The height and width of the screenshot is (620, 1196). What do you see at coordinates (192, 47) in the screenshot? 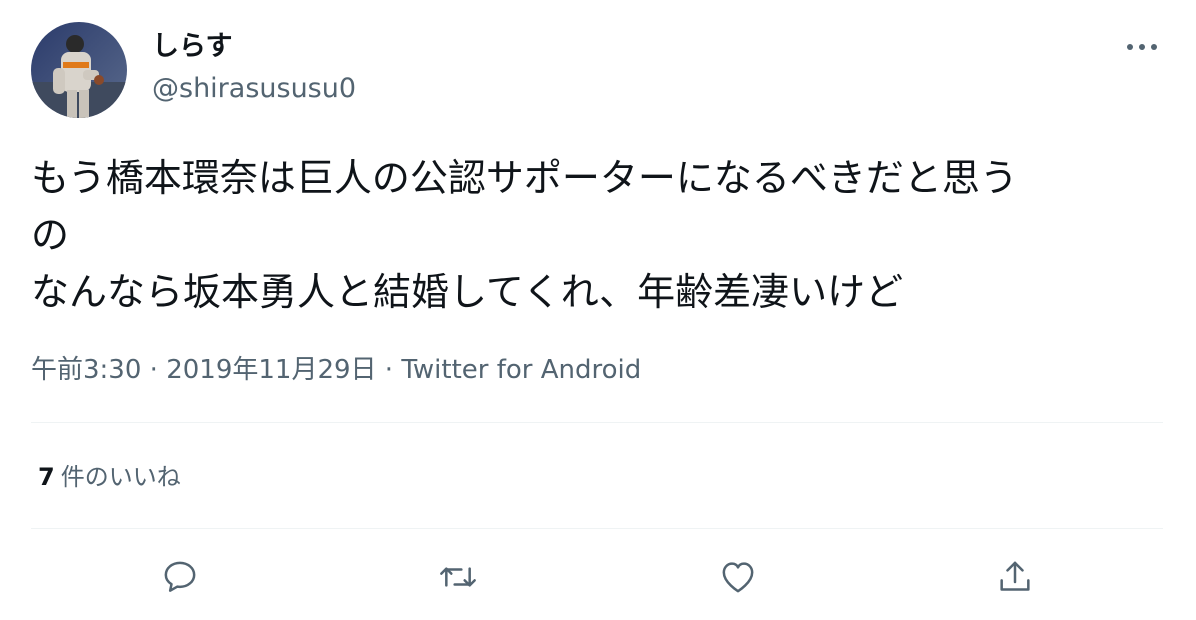
I see `display-name: しらす` at bounding box center [192, 47].